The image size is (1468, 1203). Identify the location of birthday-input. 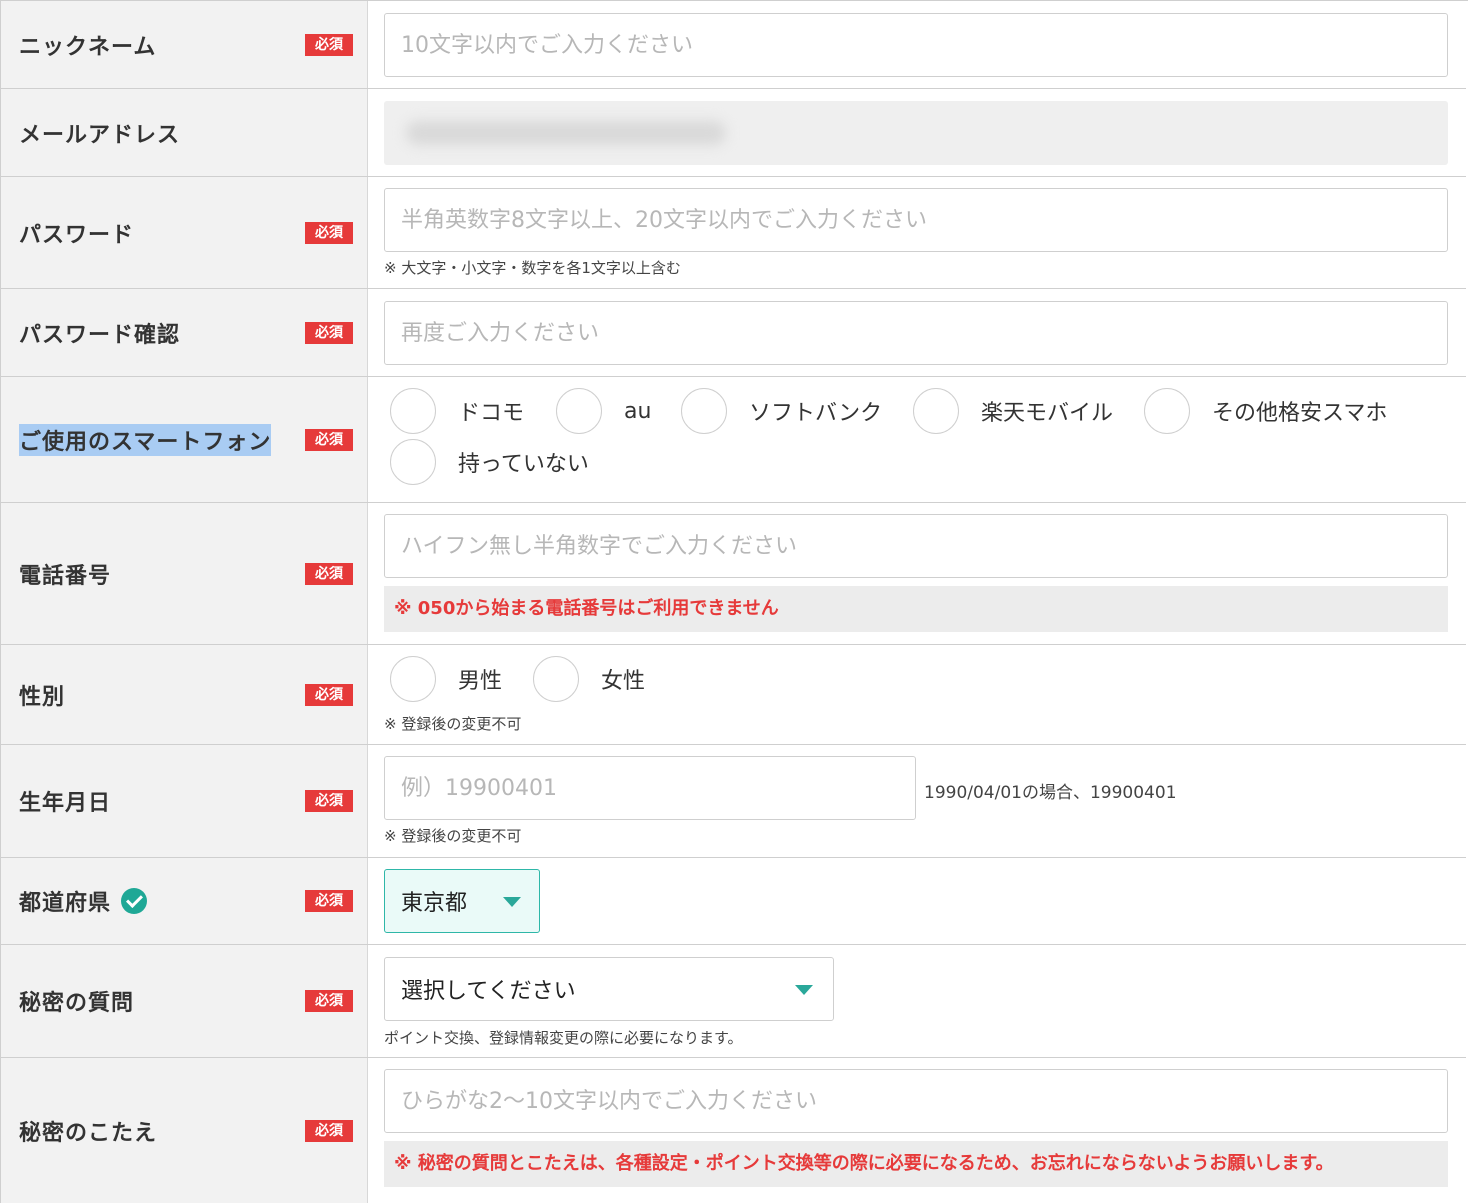
(650, 788).